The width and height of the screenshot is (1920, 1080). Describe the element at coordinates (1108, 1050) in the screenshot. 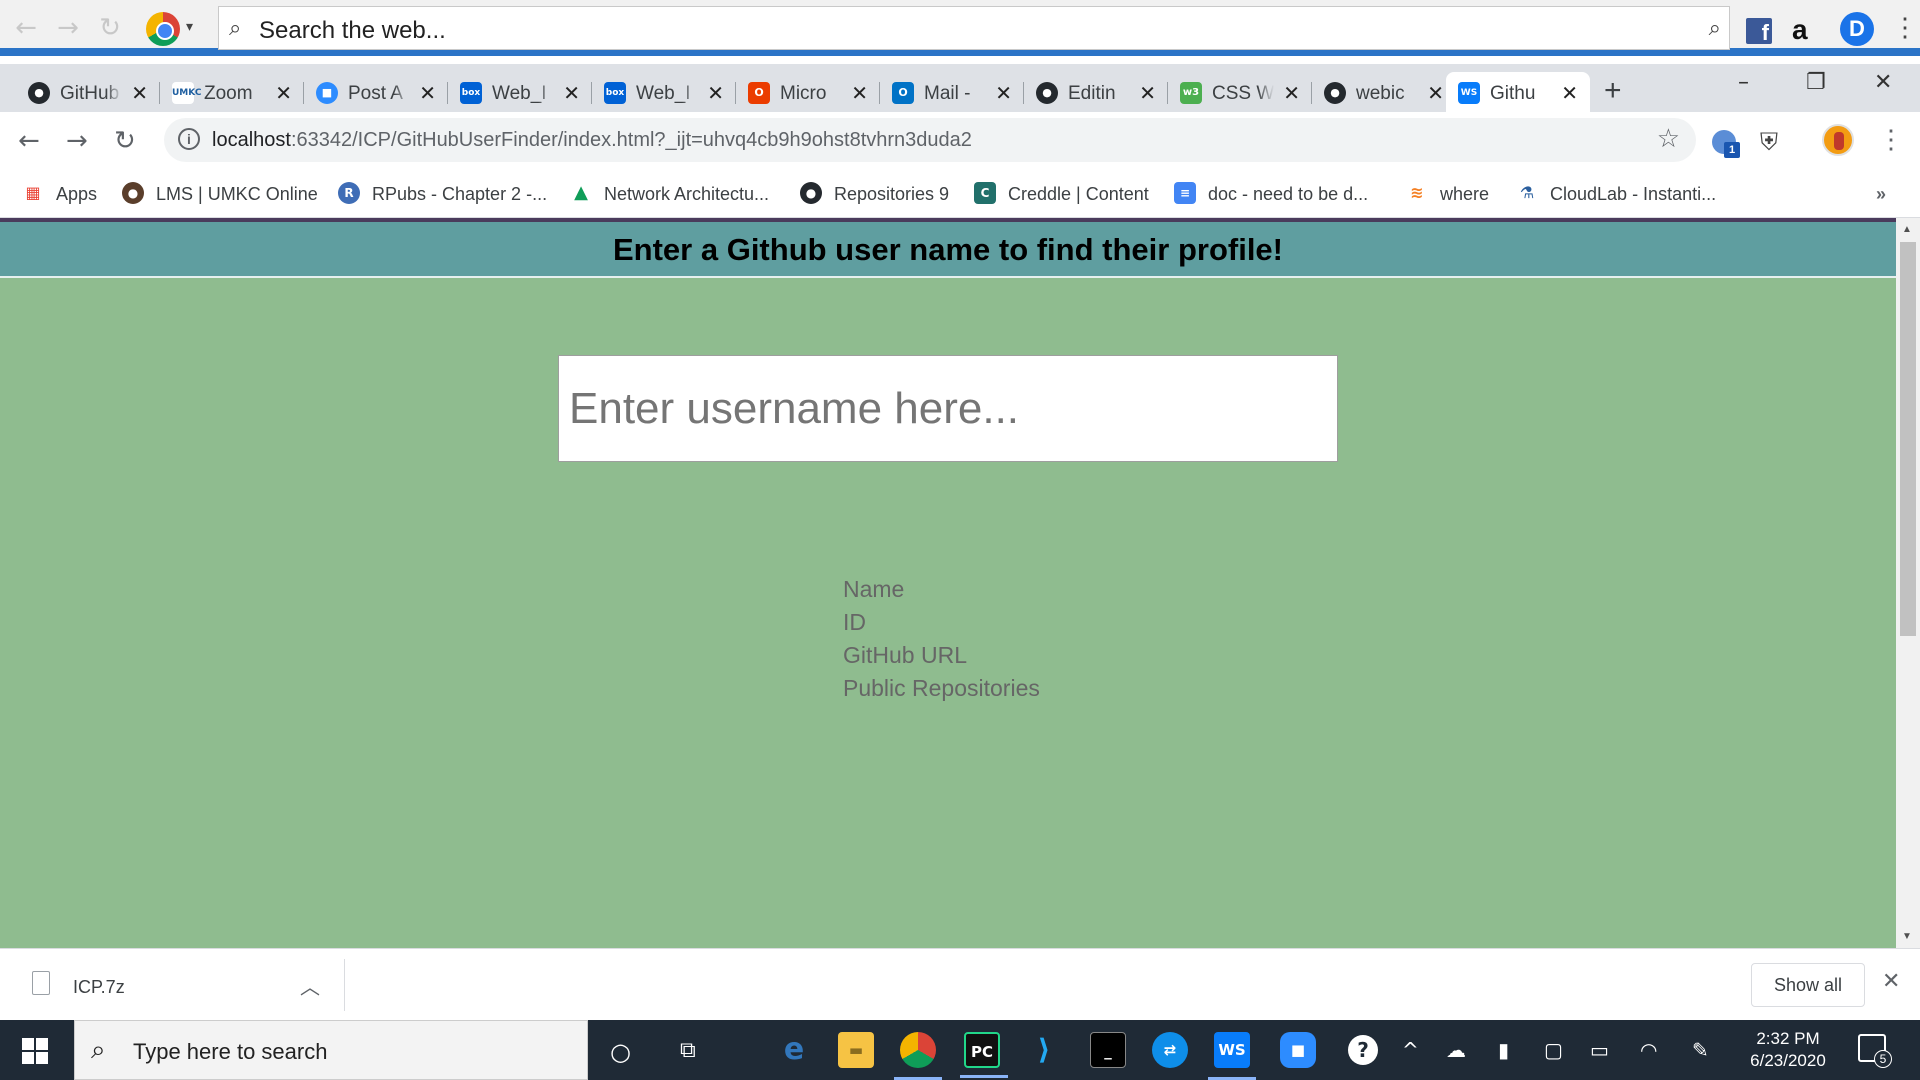

I see `terminal-icon: _` at that location.